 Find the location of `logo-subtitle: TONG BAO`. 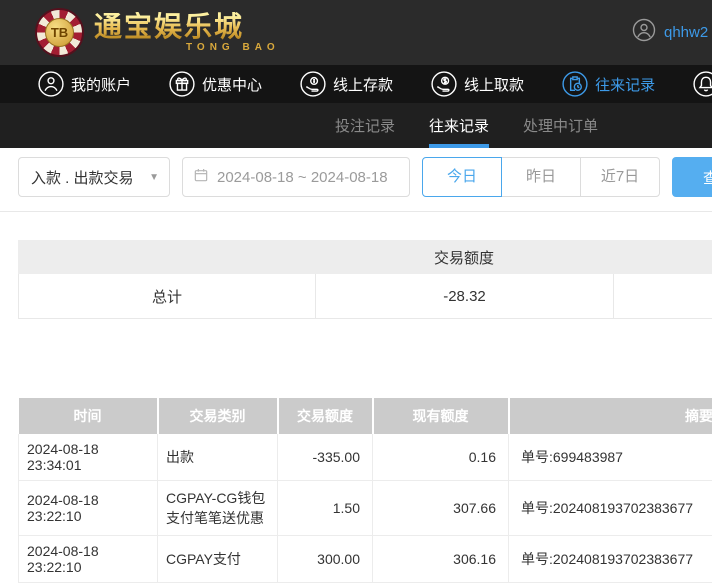

logo-subtitle: TONG BAO is located at coordinates (233, 47).